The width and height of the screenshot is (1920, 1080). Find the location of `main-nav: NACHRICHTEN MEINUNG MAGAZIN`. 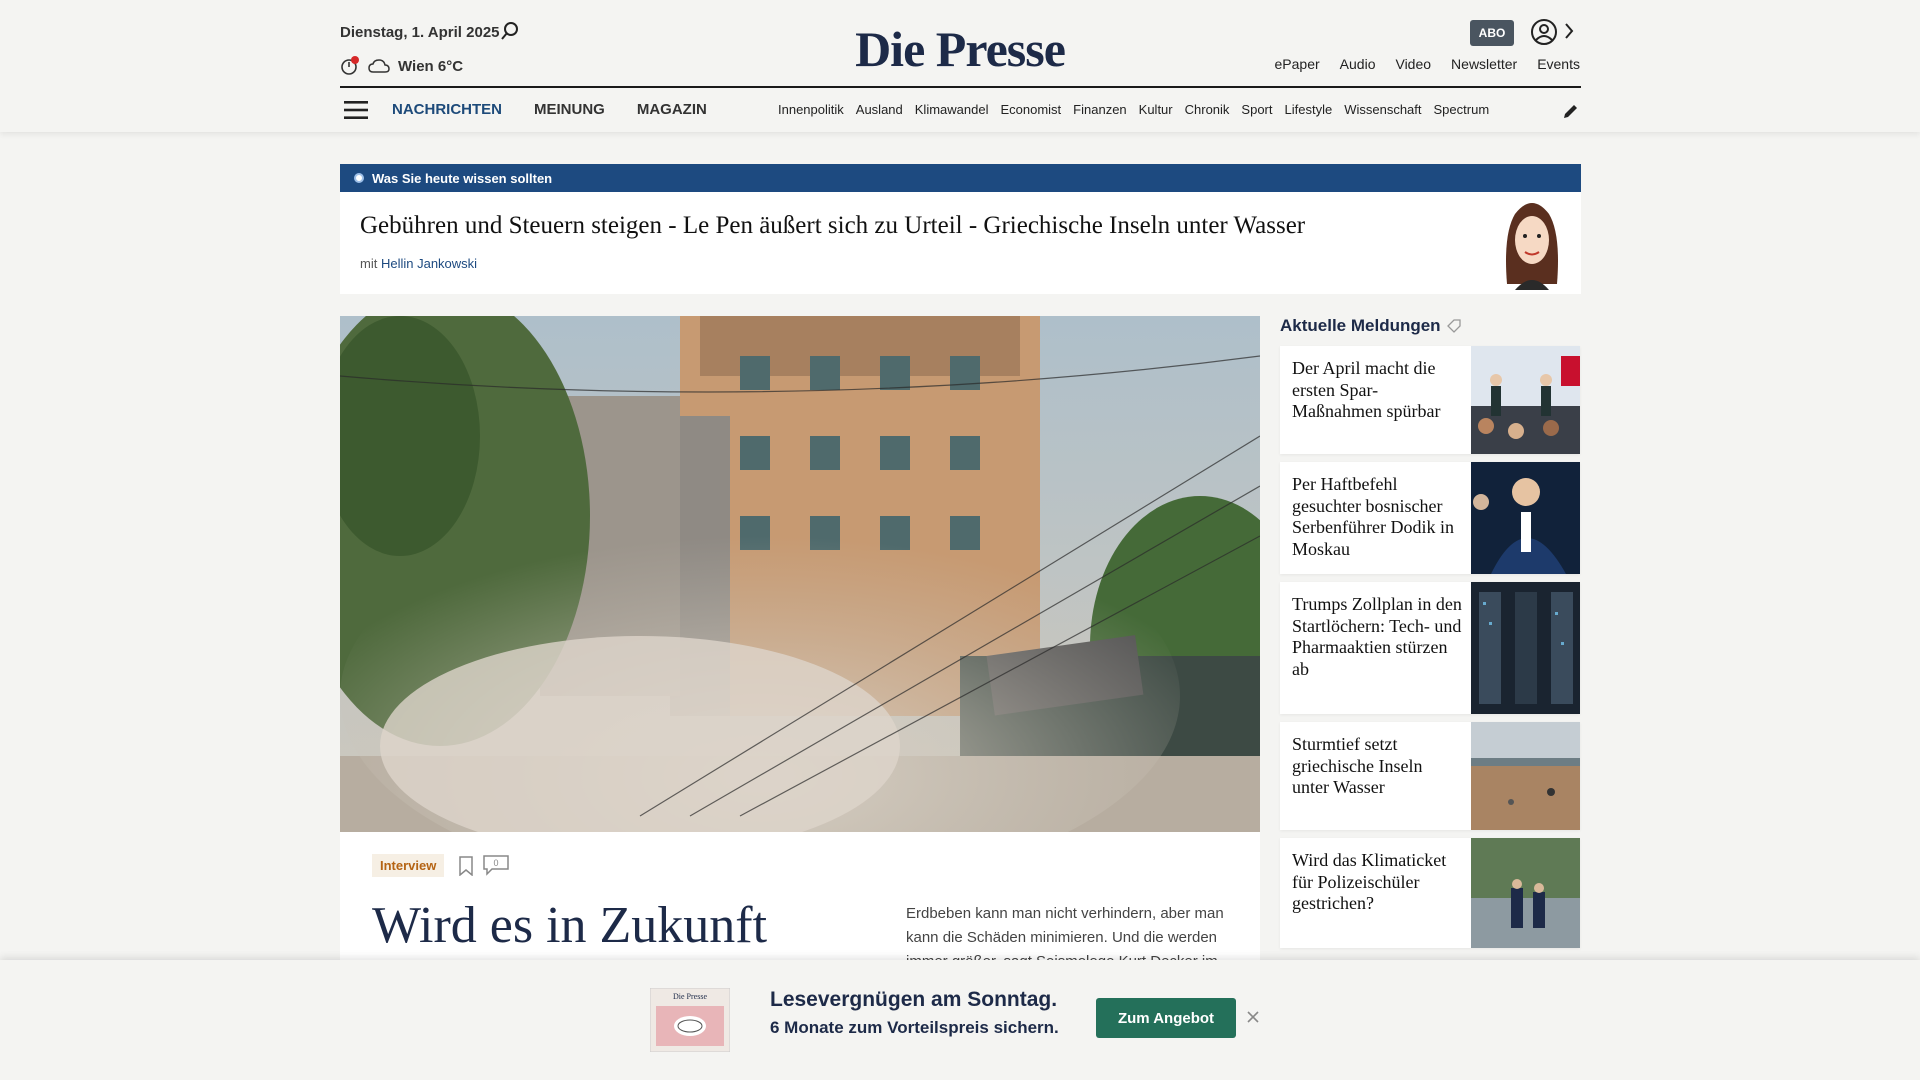

main-nav: NACHRICHTEN MEINUNG MAGAZIN is located at coordinates (549, 109).